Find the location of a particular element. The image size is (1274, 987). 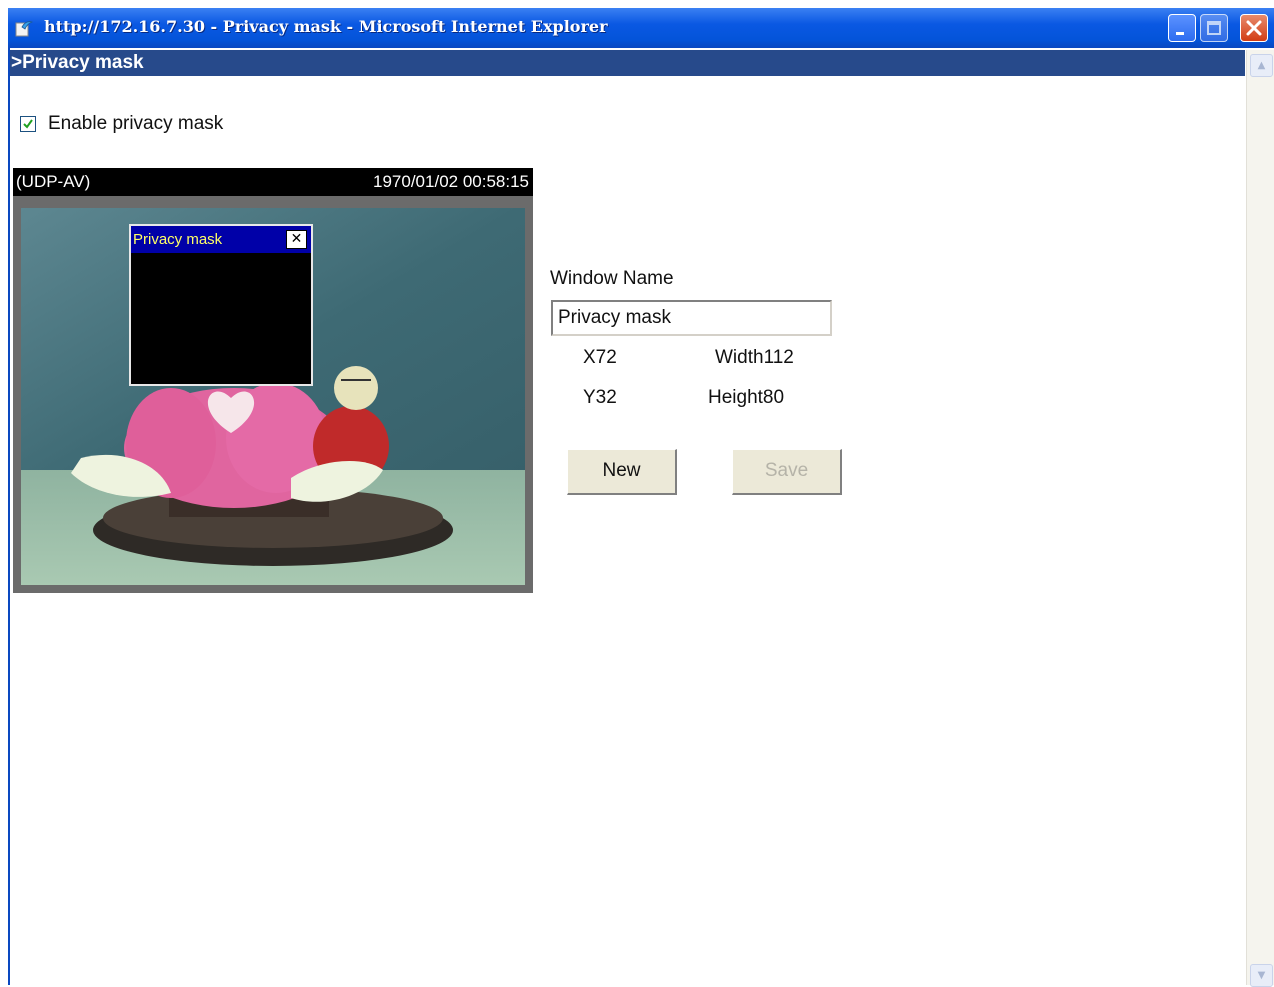

enable-privacy-mask-checkbox is located at coordinates (28, 124).